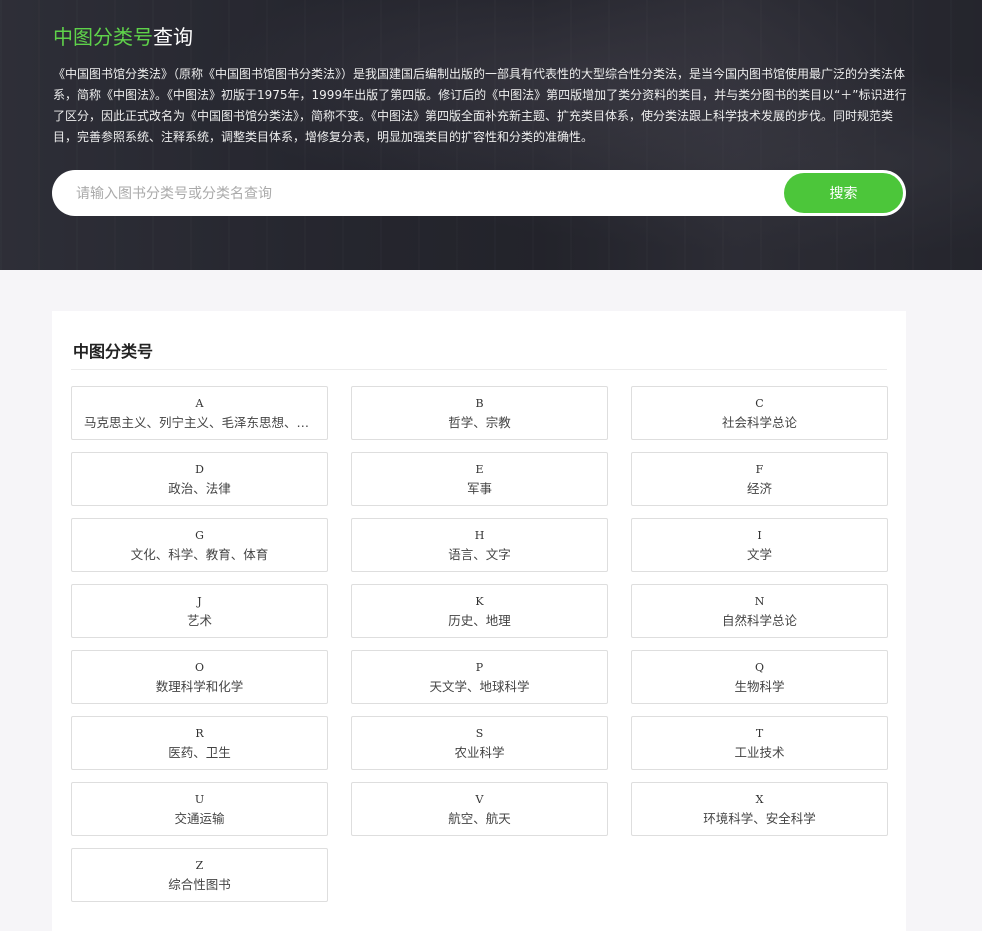 This screenshot has width=982, height=931. I want to click on category-card-j: J 艺术, so click(199, 611).